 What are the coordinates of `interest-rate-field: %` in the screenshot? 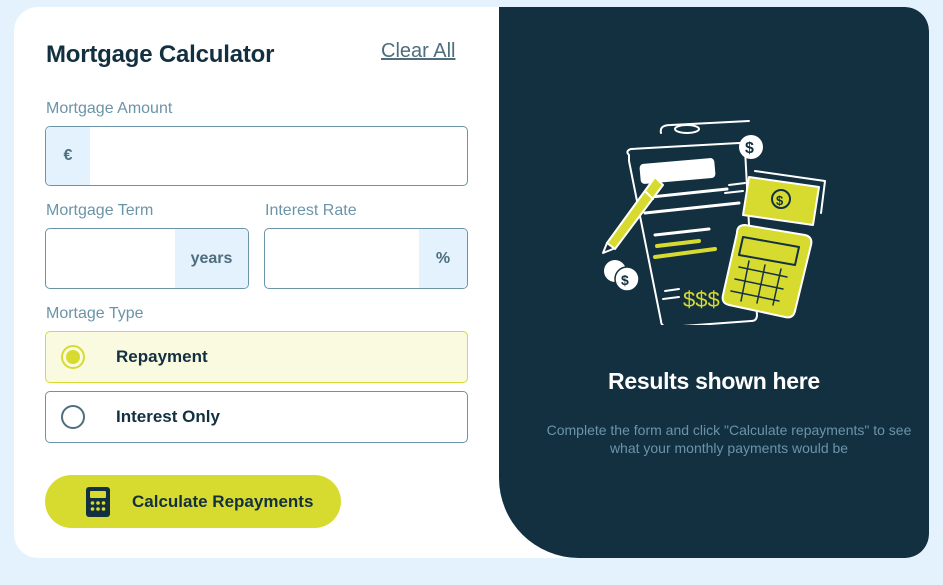 It's located at (366, 258).